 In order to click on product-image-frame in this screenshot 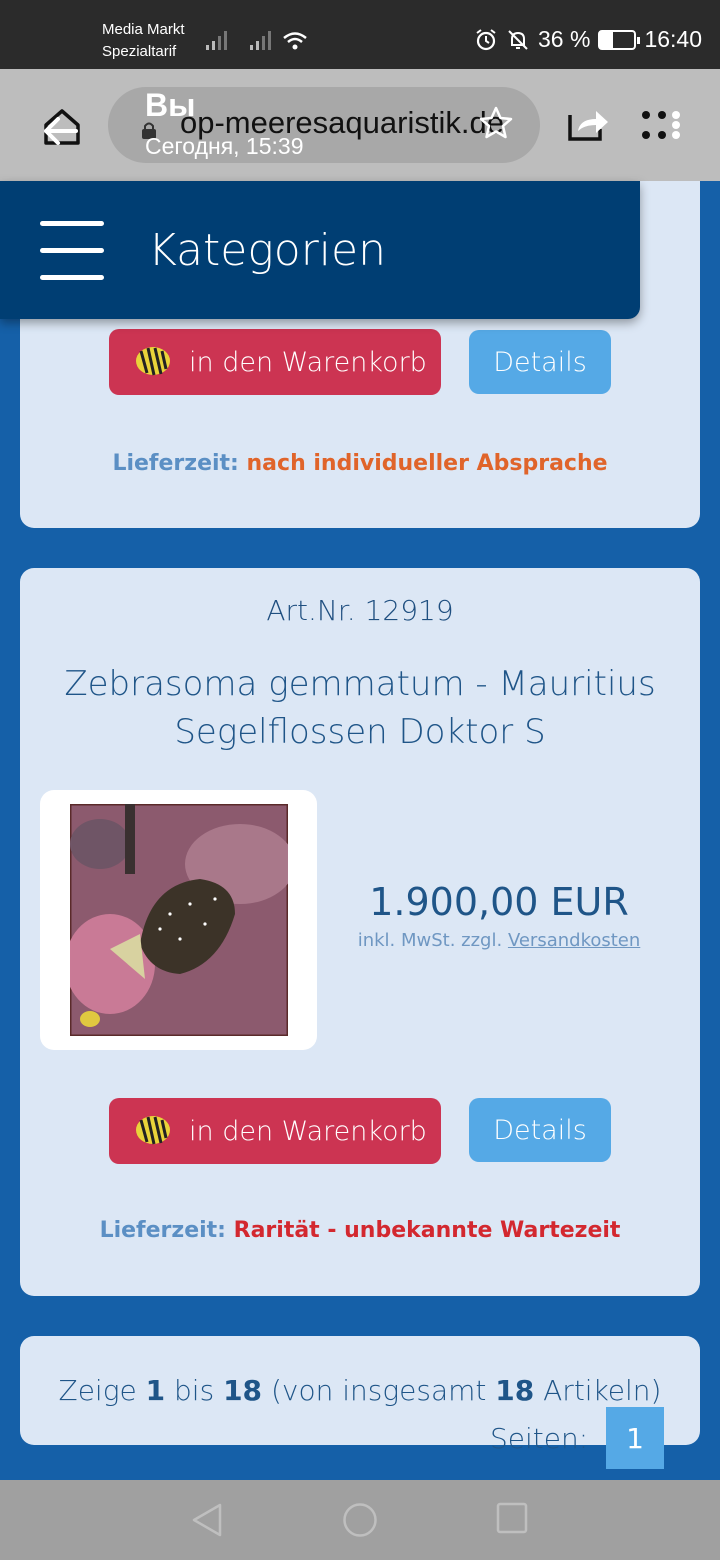, I will do `click(178, 920)`.